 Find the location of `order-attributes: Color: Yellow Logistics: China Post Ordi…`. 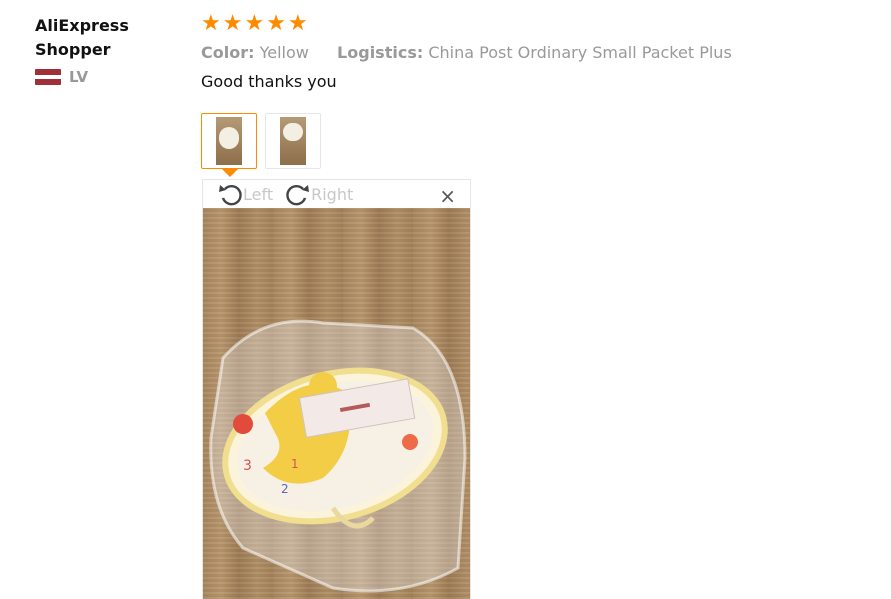

order-attributes: Color: Yellow Logistics: China Post Ordi… is located at coordinates (531, 52).